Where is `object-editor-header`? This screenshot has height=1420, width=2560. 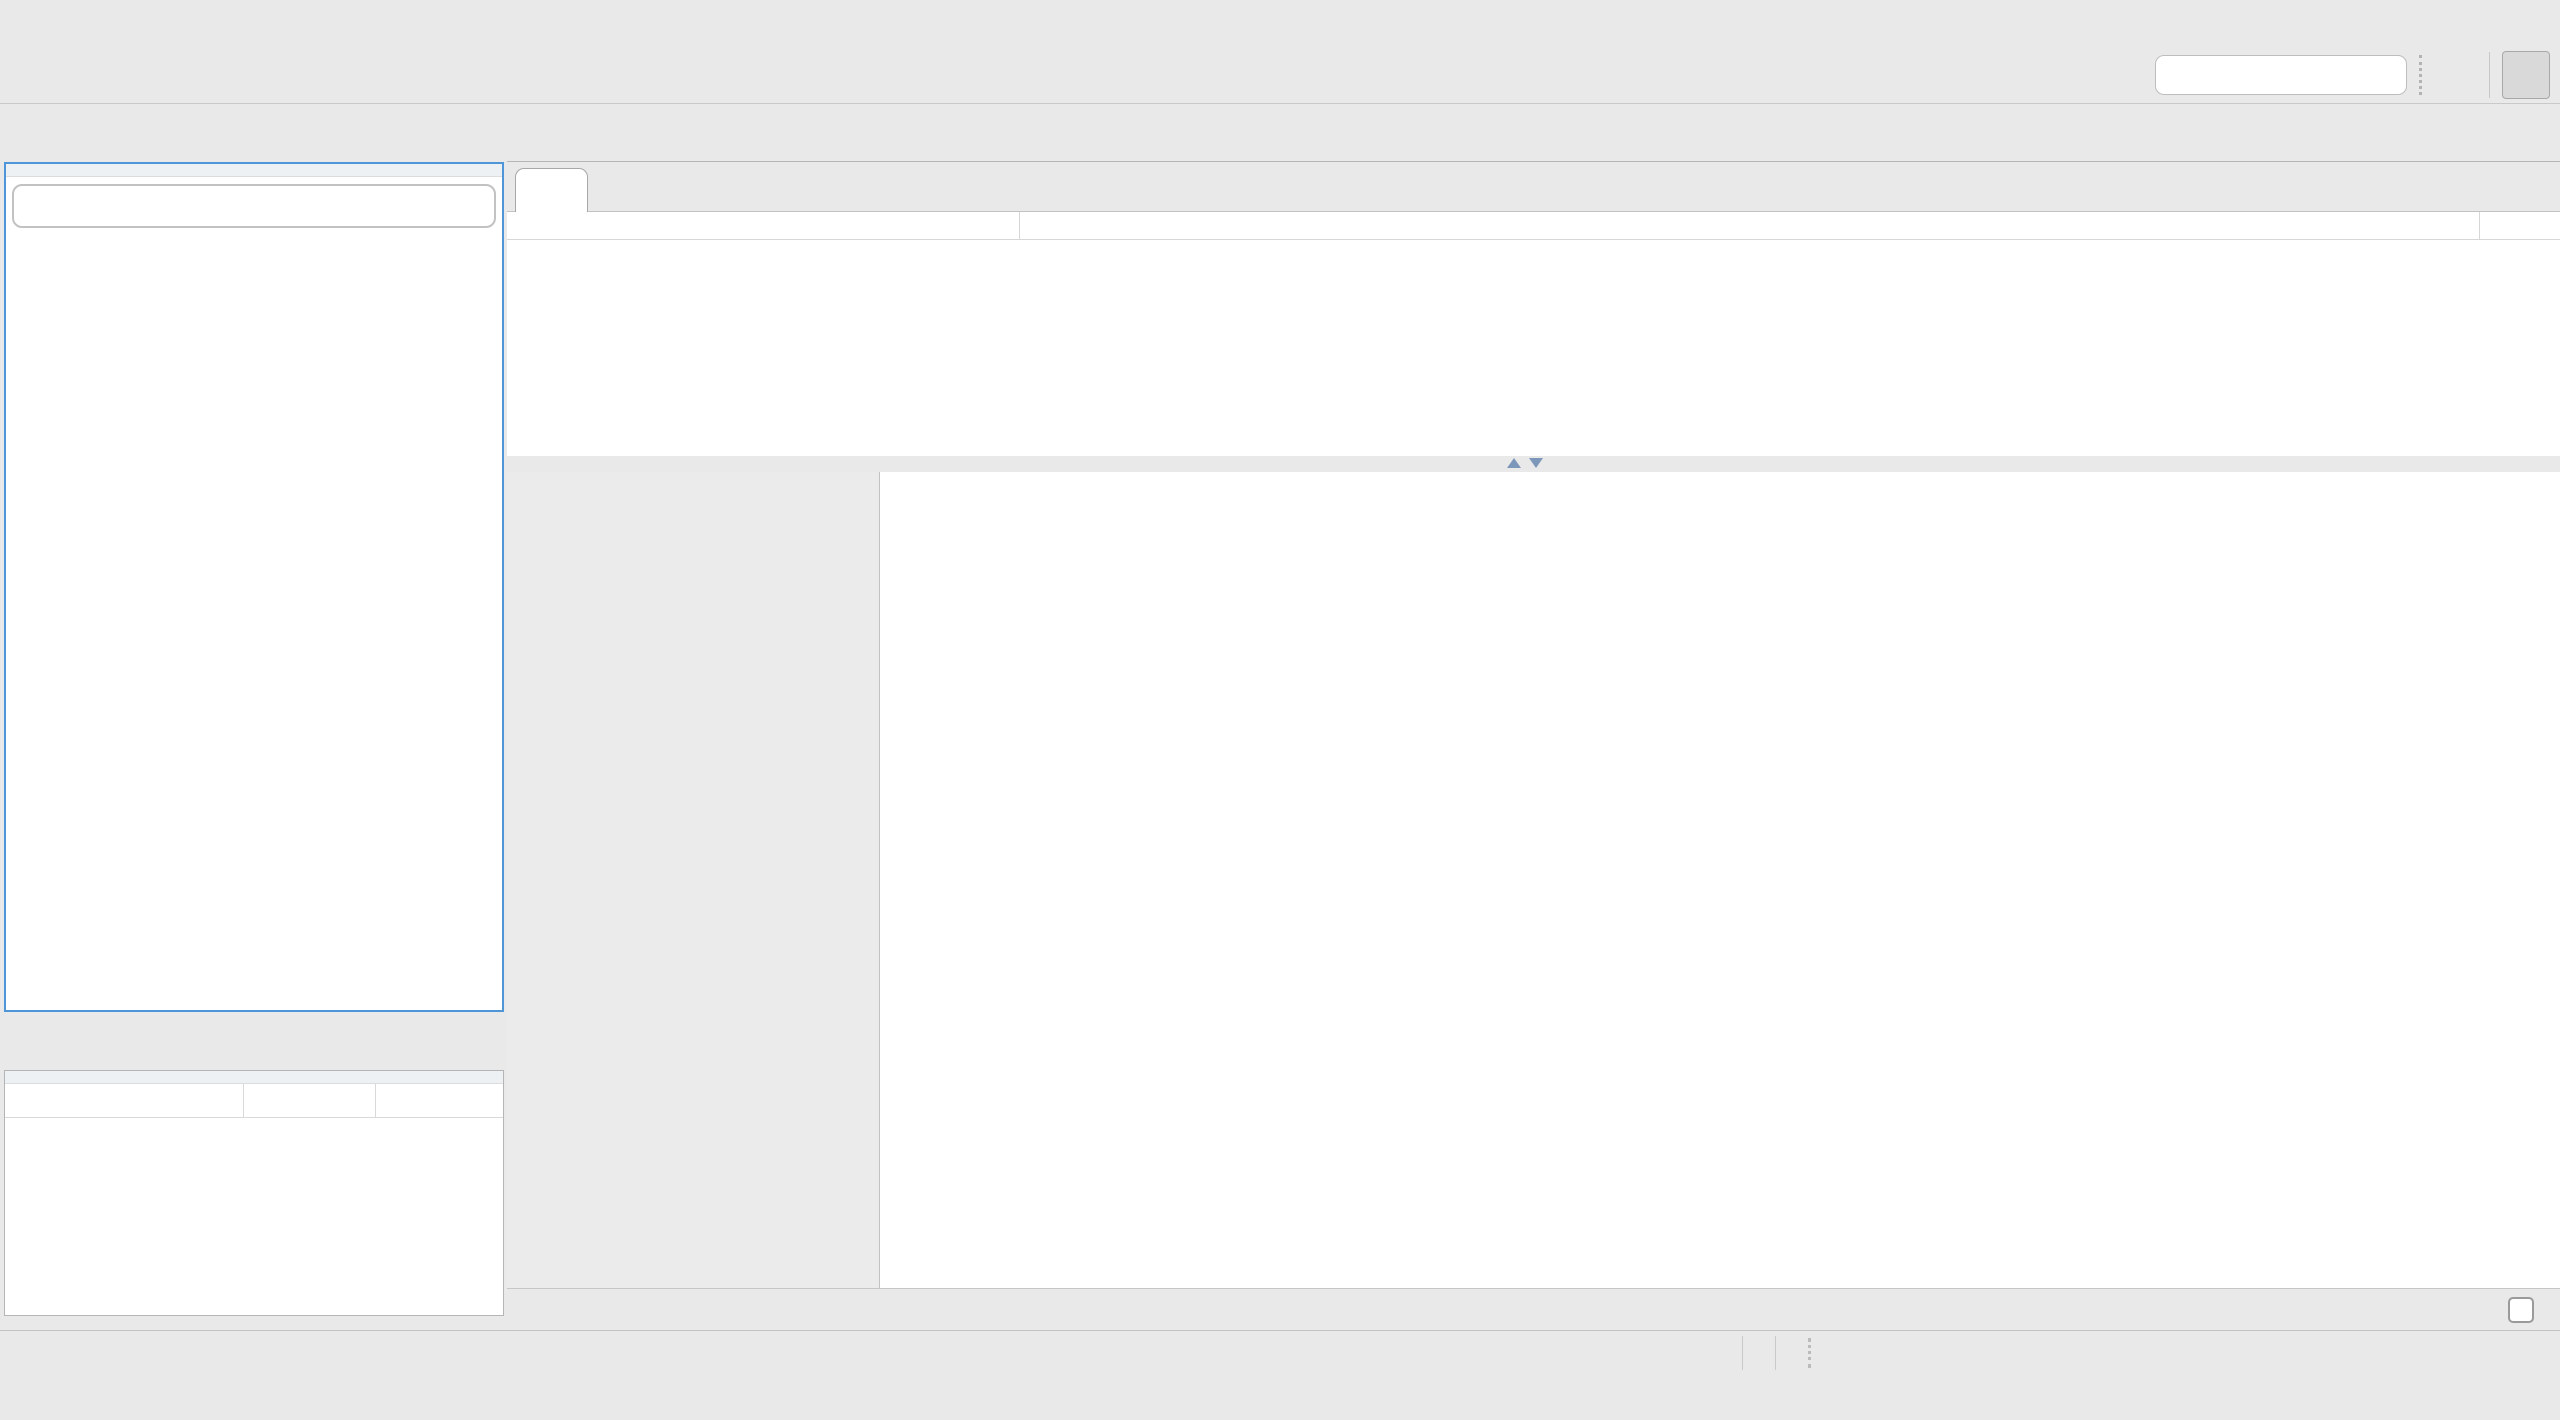 object-editor-header is located at coordinates (1533, 187).